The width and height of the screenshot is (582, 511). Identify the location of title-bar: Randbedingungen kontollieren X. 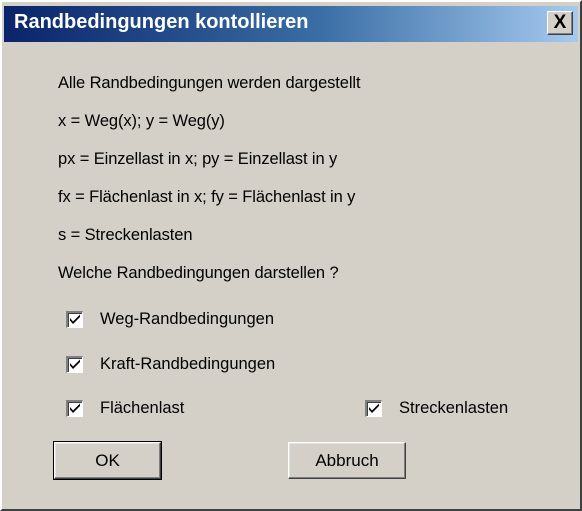
(291, 24).